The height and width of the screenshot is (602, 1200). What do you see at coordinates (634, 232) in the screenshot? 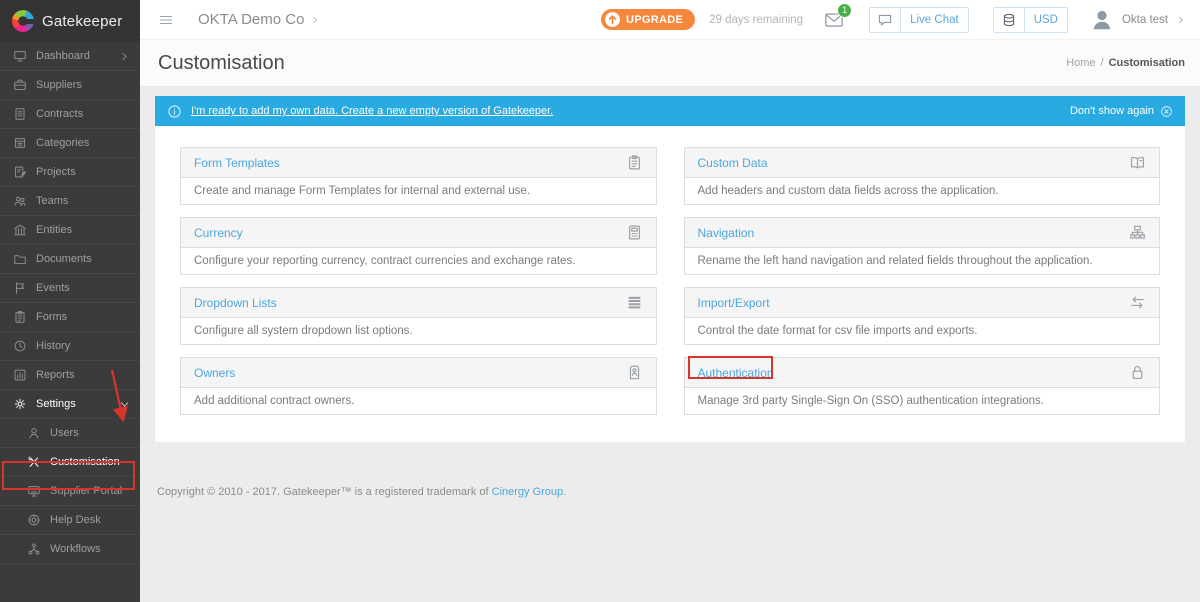
I see `calculator-icon` at bounding box center [634, 232].